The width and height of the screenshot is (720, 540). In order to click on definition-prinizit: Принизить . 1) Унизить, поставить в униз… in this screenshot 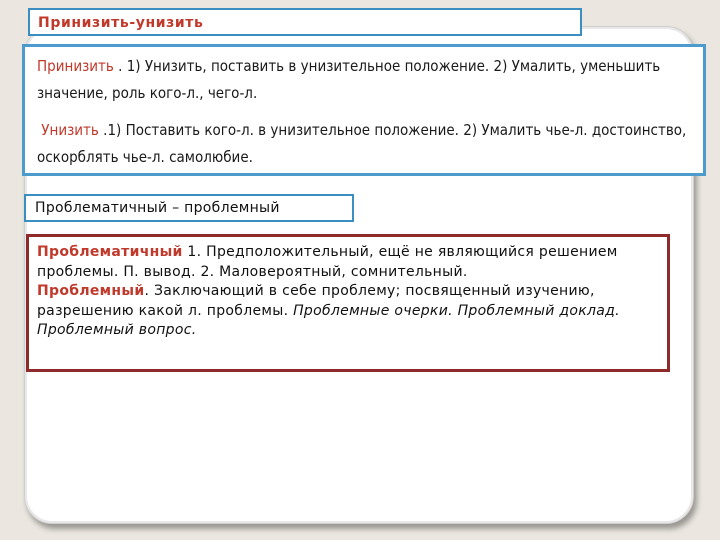, I will do `click(364, 80)`.